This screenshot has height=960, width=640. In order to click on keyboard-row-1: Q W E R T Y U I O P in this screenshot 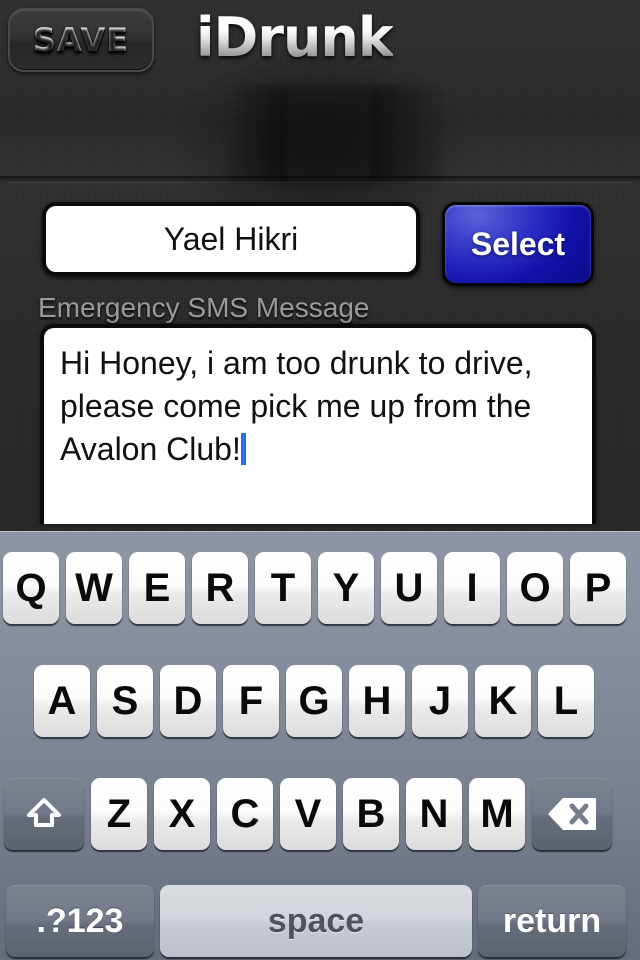, I will do `click(320, 588)`.